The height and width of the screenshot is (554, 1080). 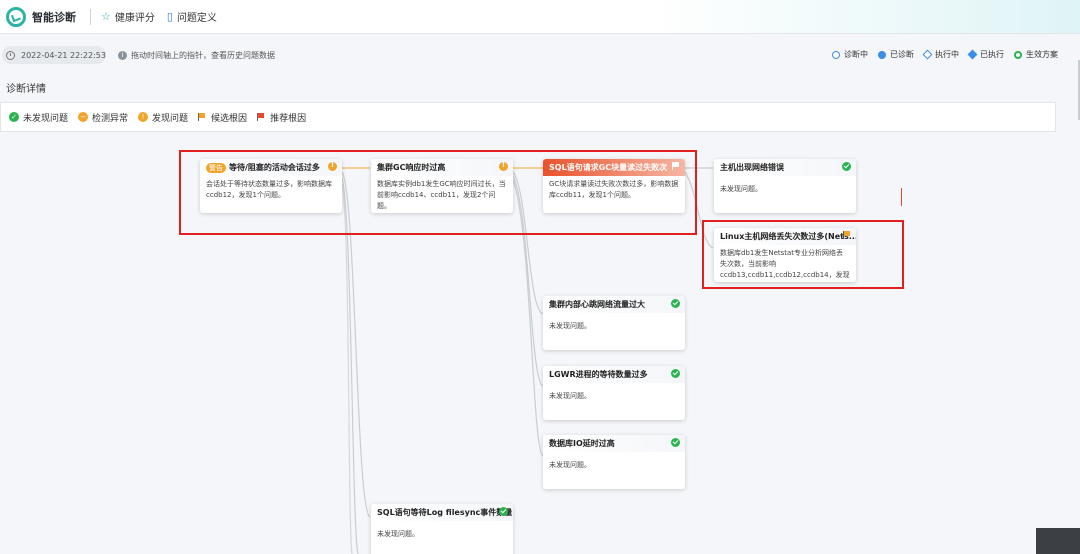 I want to click on legend-executing: 执行中, so click(x=940, y=54).